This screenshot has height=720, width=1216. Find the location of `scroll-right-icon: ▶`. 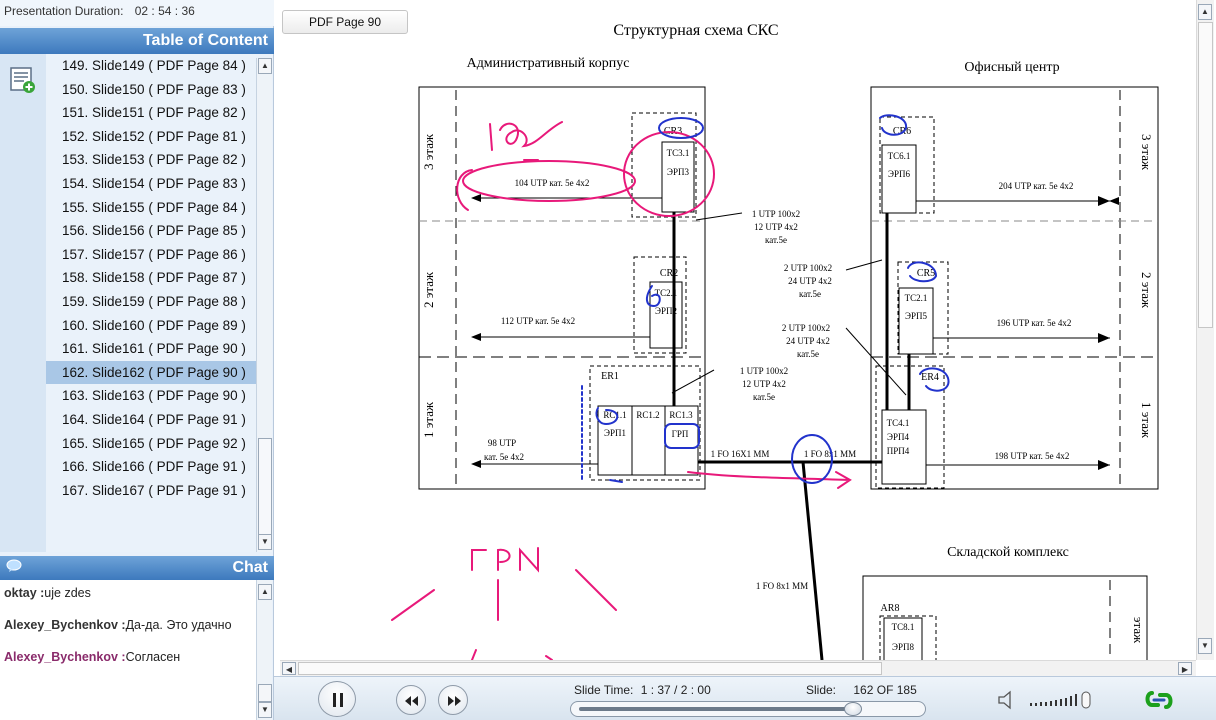

scroll-right-icon: ▶ is located at coordinates (1185, 668).